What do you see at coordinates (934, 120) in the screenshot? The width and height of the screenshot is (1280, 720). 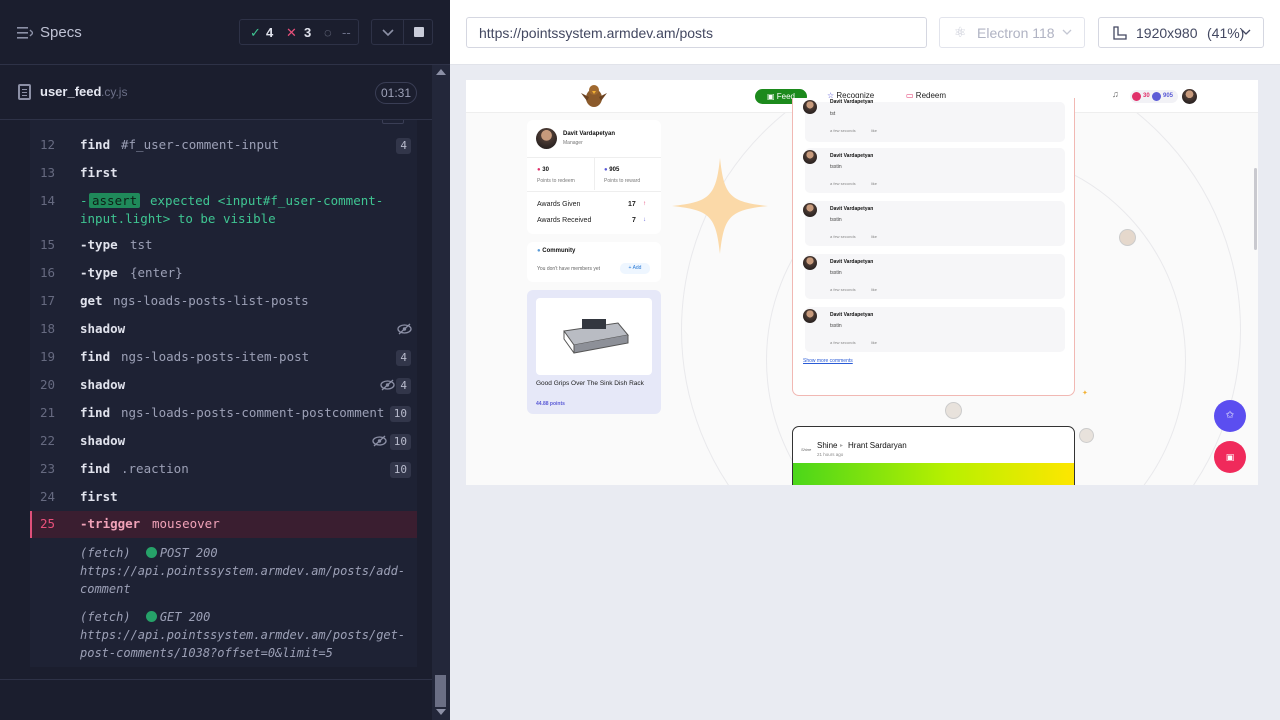 I see `comment-item: Davit Vardapetyan tst a few seconds like` at bounding box center [934, 120].